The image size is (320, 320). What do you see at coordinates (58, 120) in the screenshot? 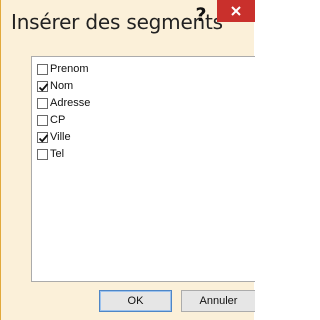
I see `field-label: CP` at bounding box center [58, 120].